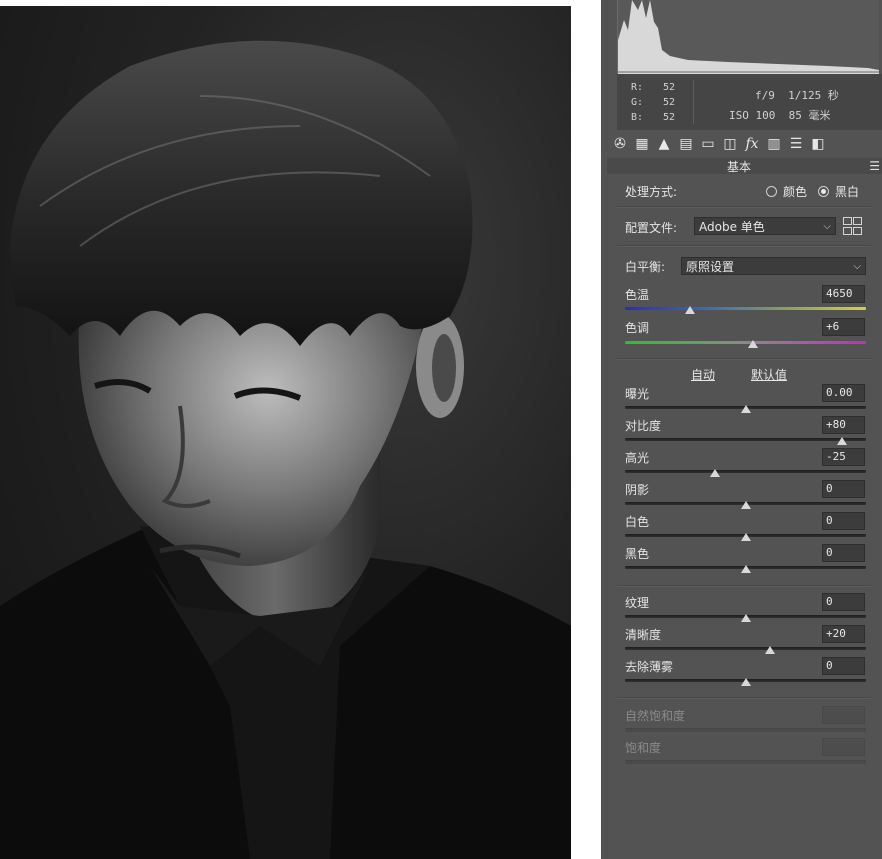 This screenshot has height=859, width=882. I want to click on lens-icon: ◫, so click(730, 144).